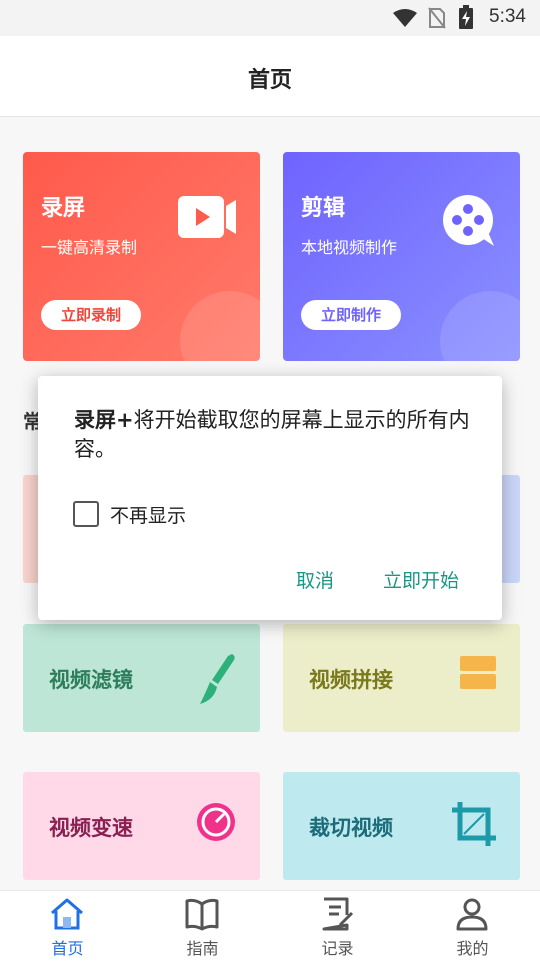  Describe the element at coordinates (401, 826) in the screenshot. I see `tool-card-crop: 裁切视频` at that location.